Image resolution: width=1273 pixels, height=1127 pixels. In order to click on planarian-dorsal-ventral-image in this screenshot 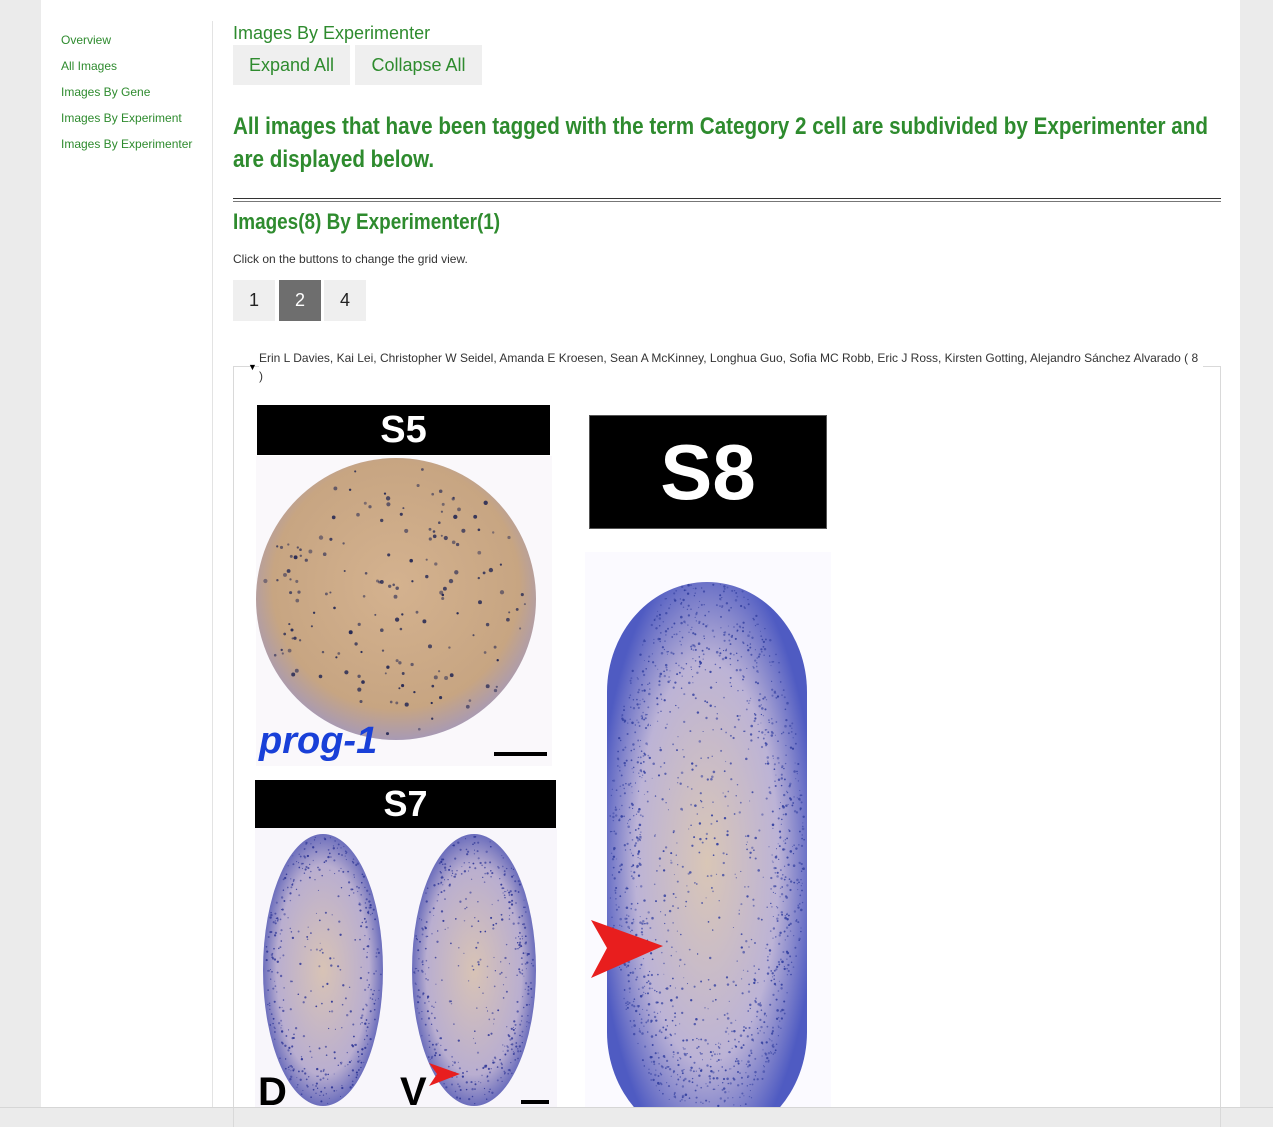, I will do `click(406, 967)`.